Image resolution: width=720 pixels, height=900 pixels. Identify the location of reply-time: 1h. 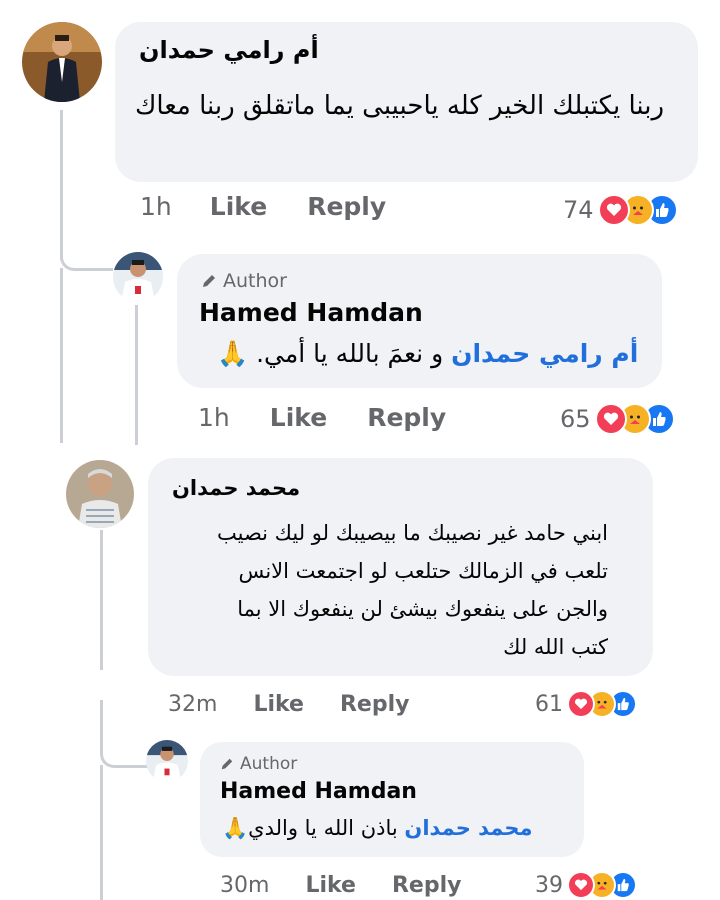
(214, 417).